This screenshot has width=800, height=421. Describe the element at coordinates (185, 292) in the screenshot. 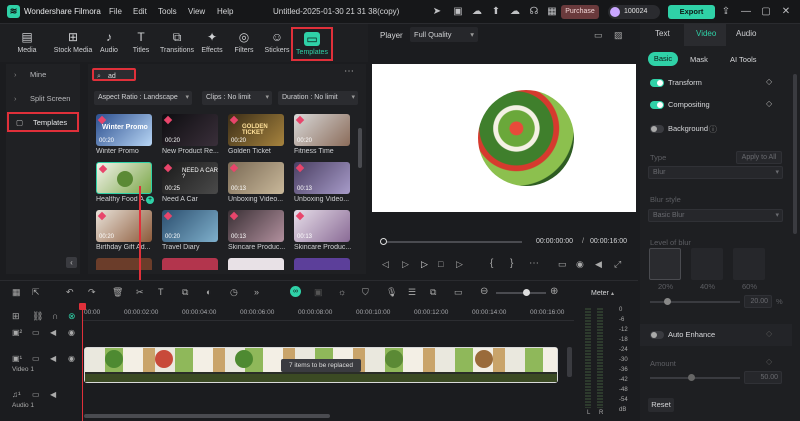

I see `crop-icon: ⧉` at that location.